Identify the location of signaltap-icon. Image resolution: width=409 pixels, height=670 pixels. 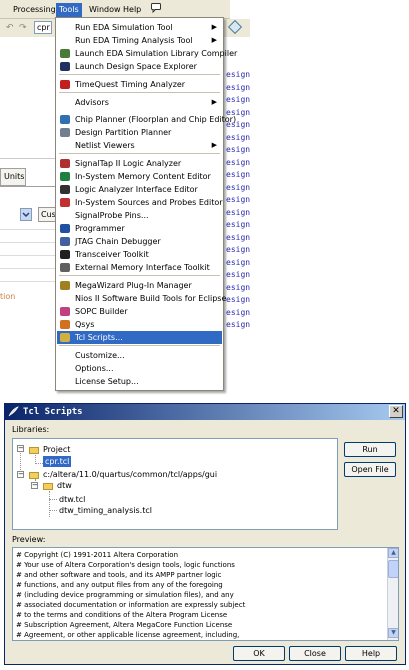
(65, 163).